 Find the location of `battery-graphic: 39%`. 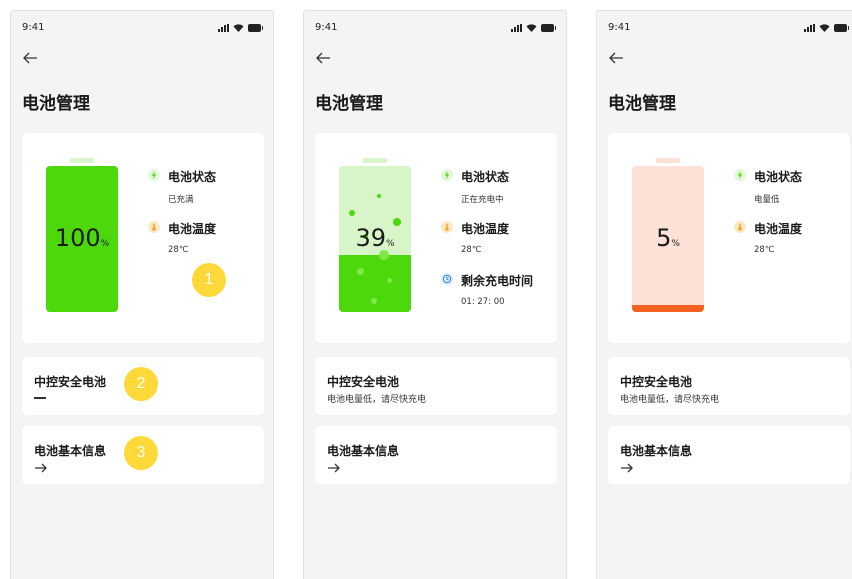

battery-graphic: 39% is located at coordinates (375, 235).